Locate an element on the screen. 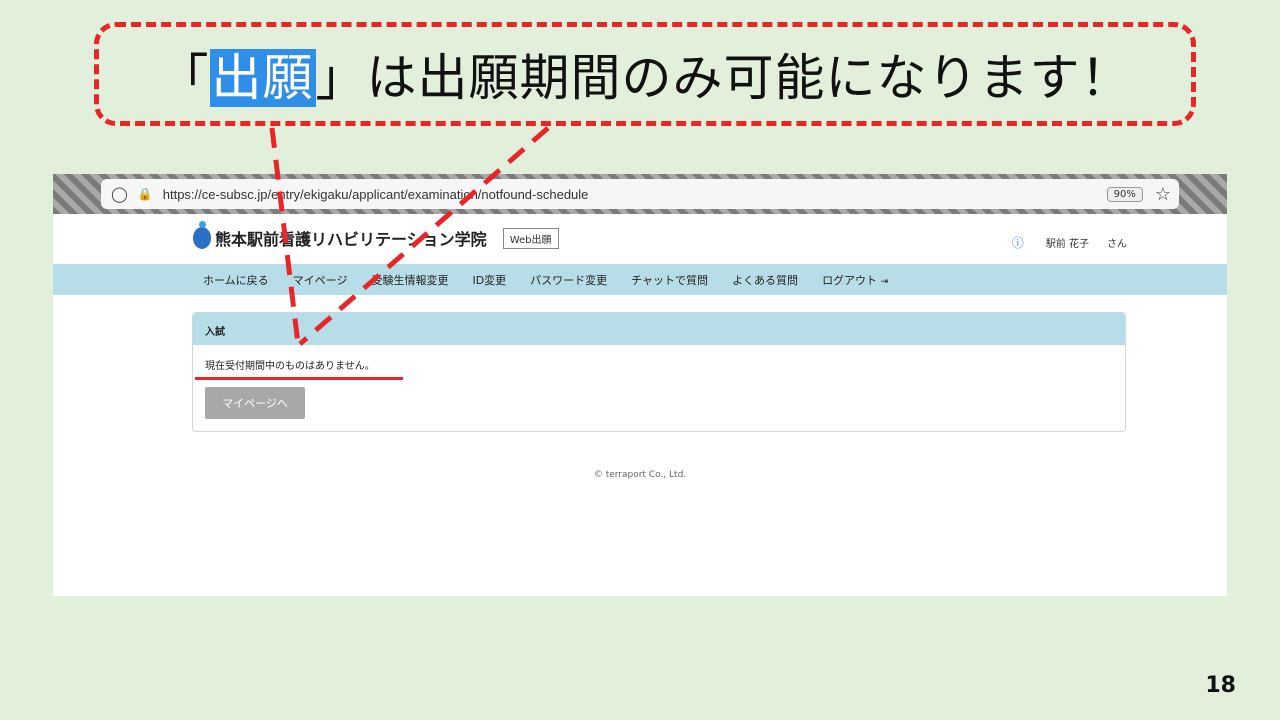 The height and width of the screenshot is (720, 1280). message-underline is located at coordinates (299, 378).